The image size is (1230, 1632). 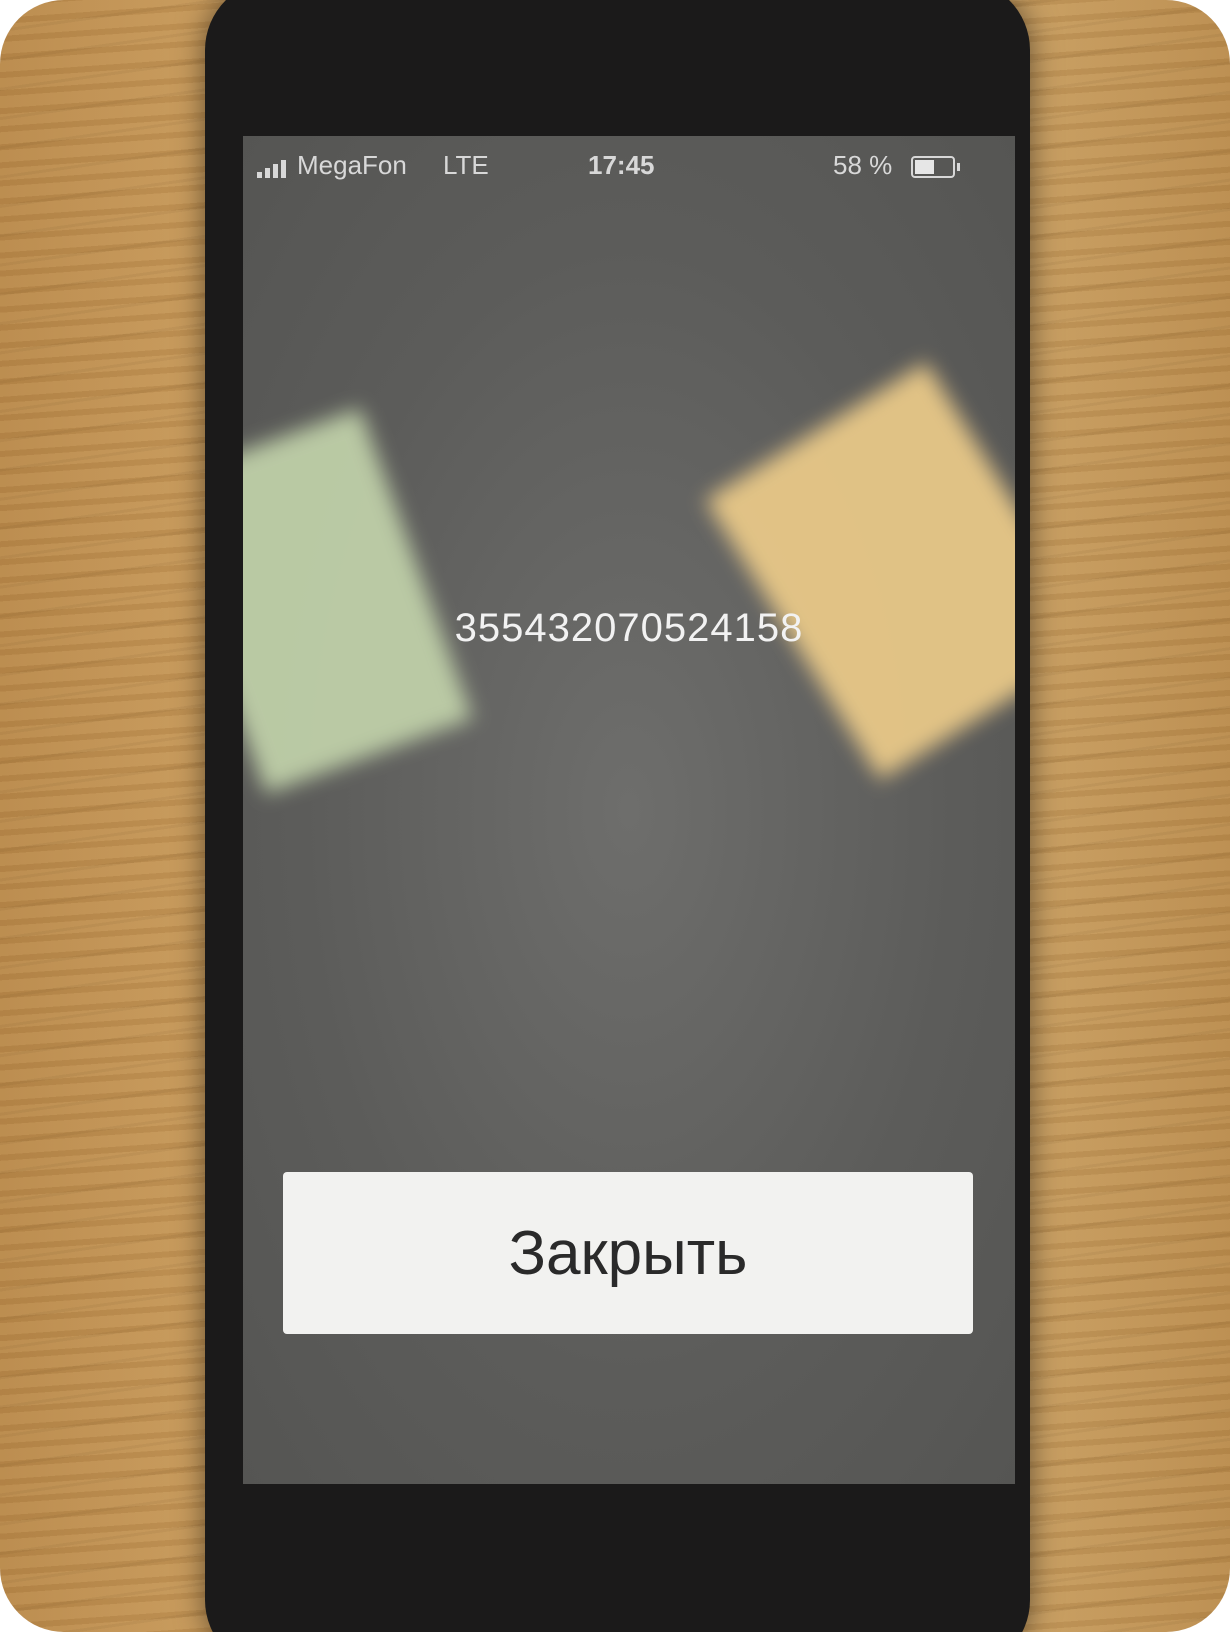 What do you see at coordinates (466, 165) in the screenshot?
I see `network-type: LTE` at bounding box center [466, 165].